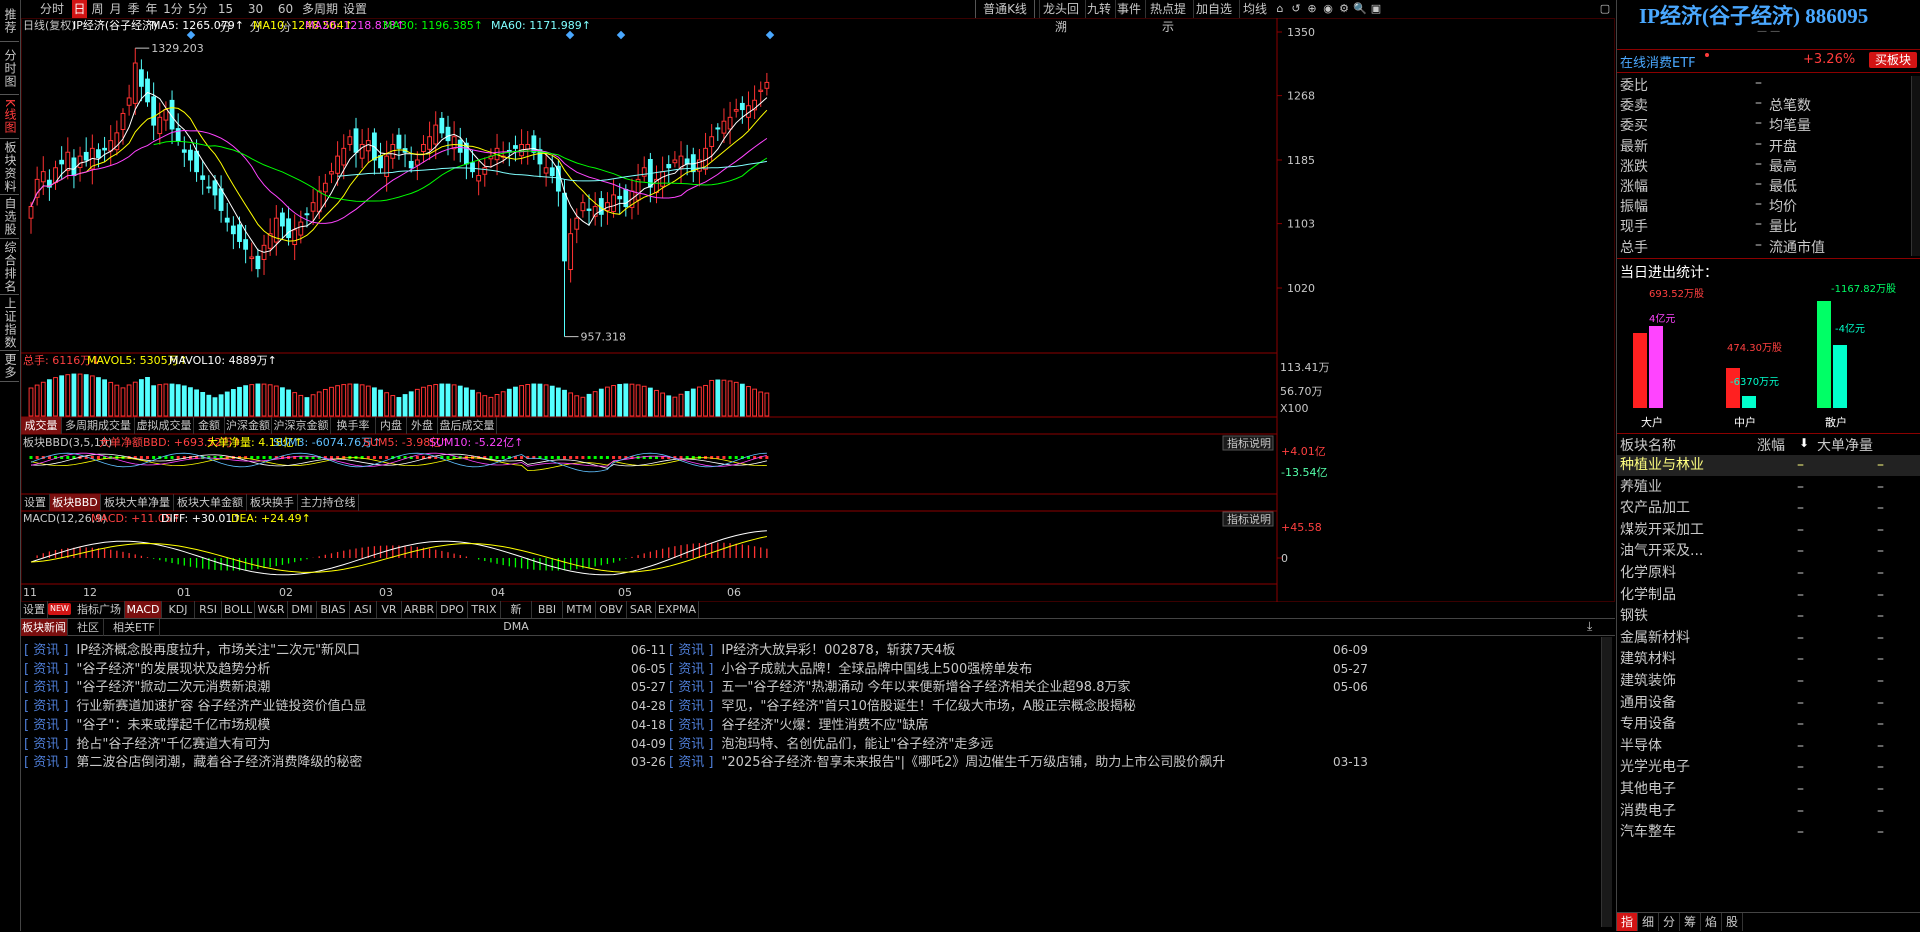 The height and width of the screenshot is (932, 1920). I want to click on news-item-left: [ 资讯 ] 抢占"谷子经济"千亿赛道大有可为, so click(324, 745).